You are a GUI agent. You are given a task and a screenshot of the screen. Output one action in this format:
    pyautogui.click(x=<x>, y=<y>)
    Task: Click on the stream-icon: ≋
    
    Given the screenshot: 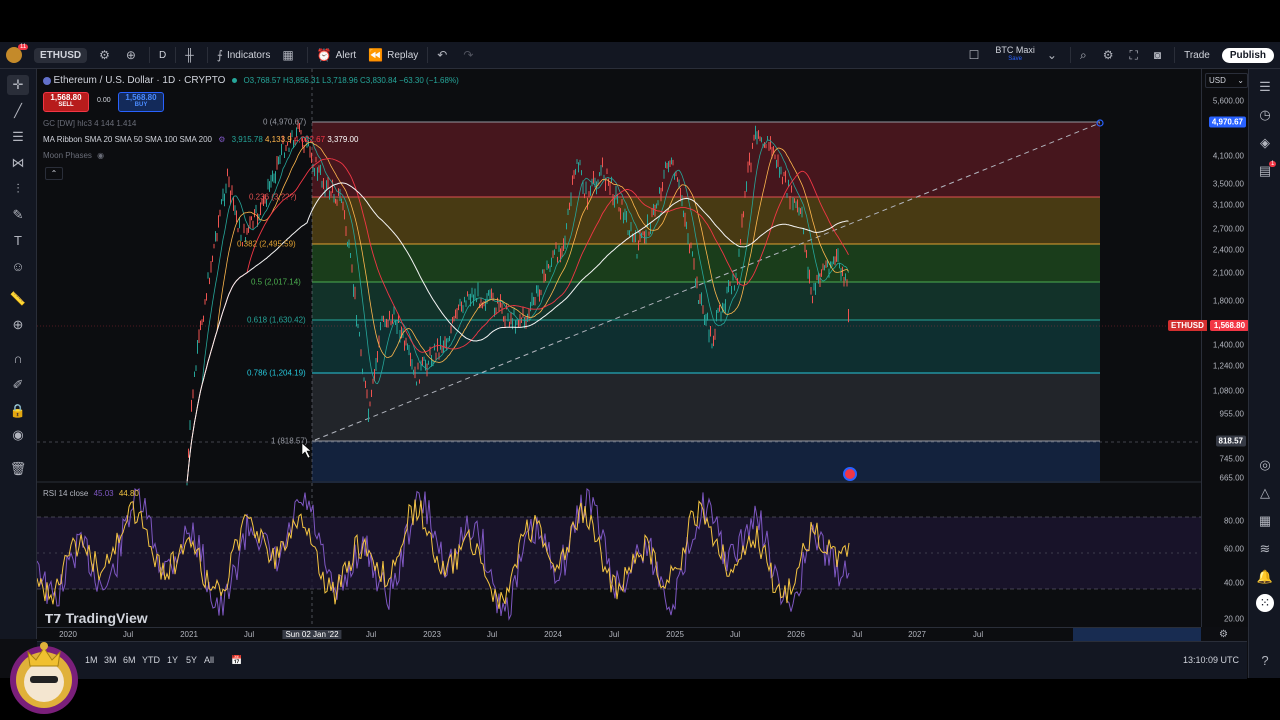 What is the action you would take?
    pyautogui.click(x=1265, y=549)
    